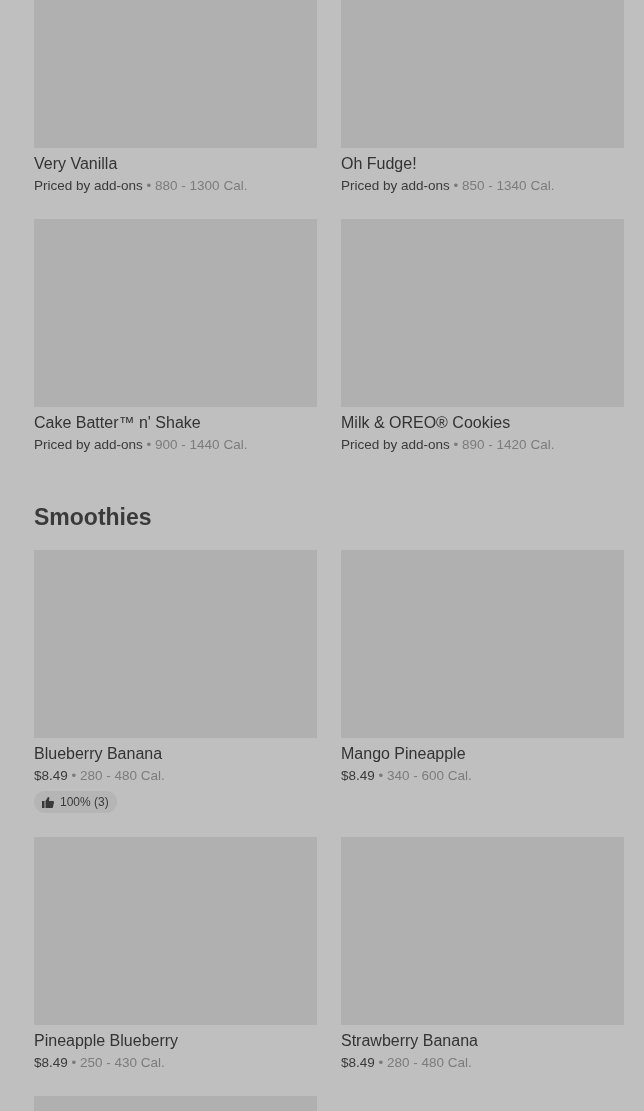 The height and width of the screenshot is (1111, 644). I want to click on item-name: Strawberry Banana, so click(410, 1040).